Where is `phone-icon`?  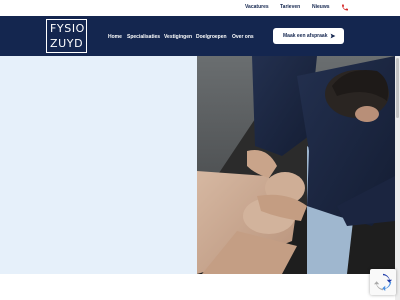 phone-icon is located at coordinates (345, 7).